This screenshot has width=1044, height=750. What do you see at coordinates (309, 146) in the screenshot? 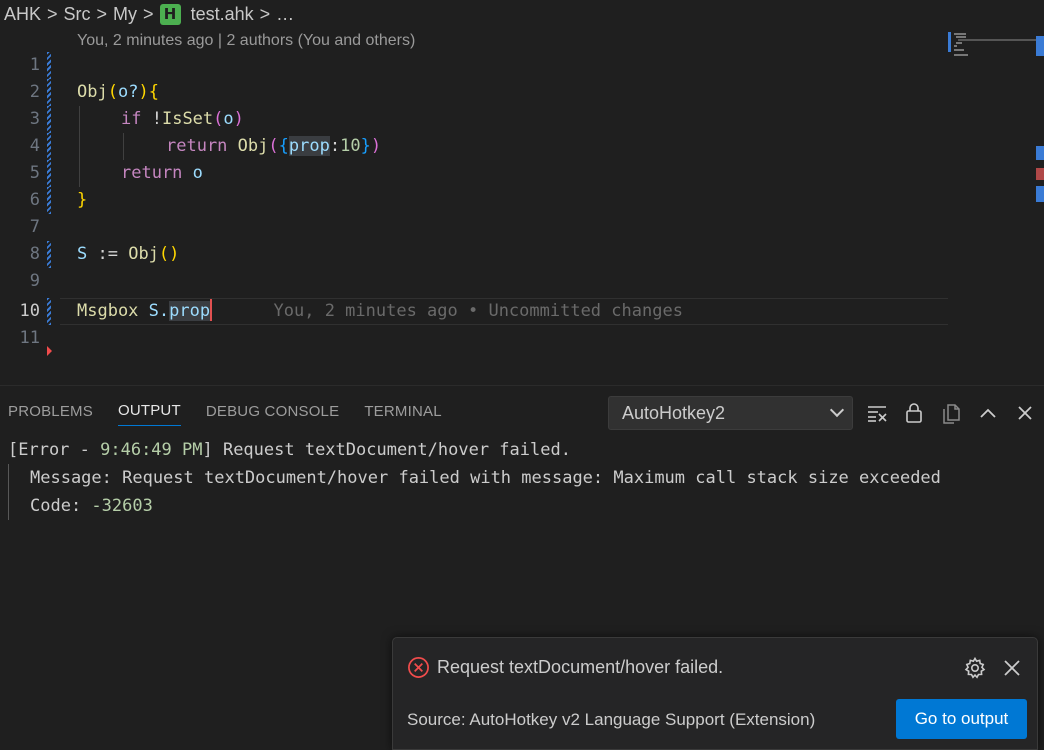
I see `token-highlighted: prop` at bounding box center [309, 146].